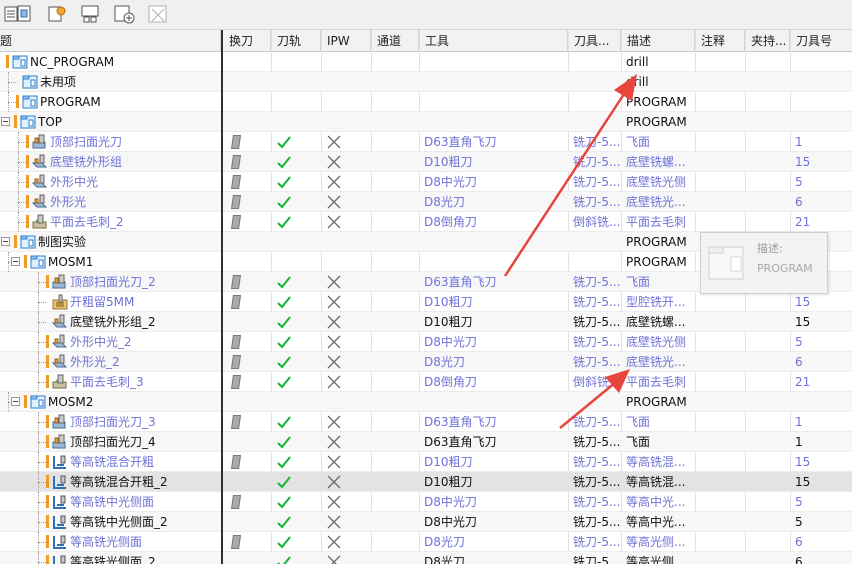  Describe the element at coordinates (119, 482) in the screenshot. I see `operation-name: 等高铣混合开粗_2` at that location.